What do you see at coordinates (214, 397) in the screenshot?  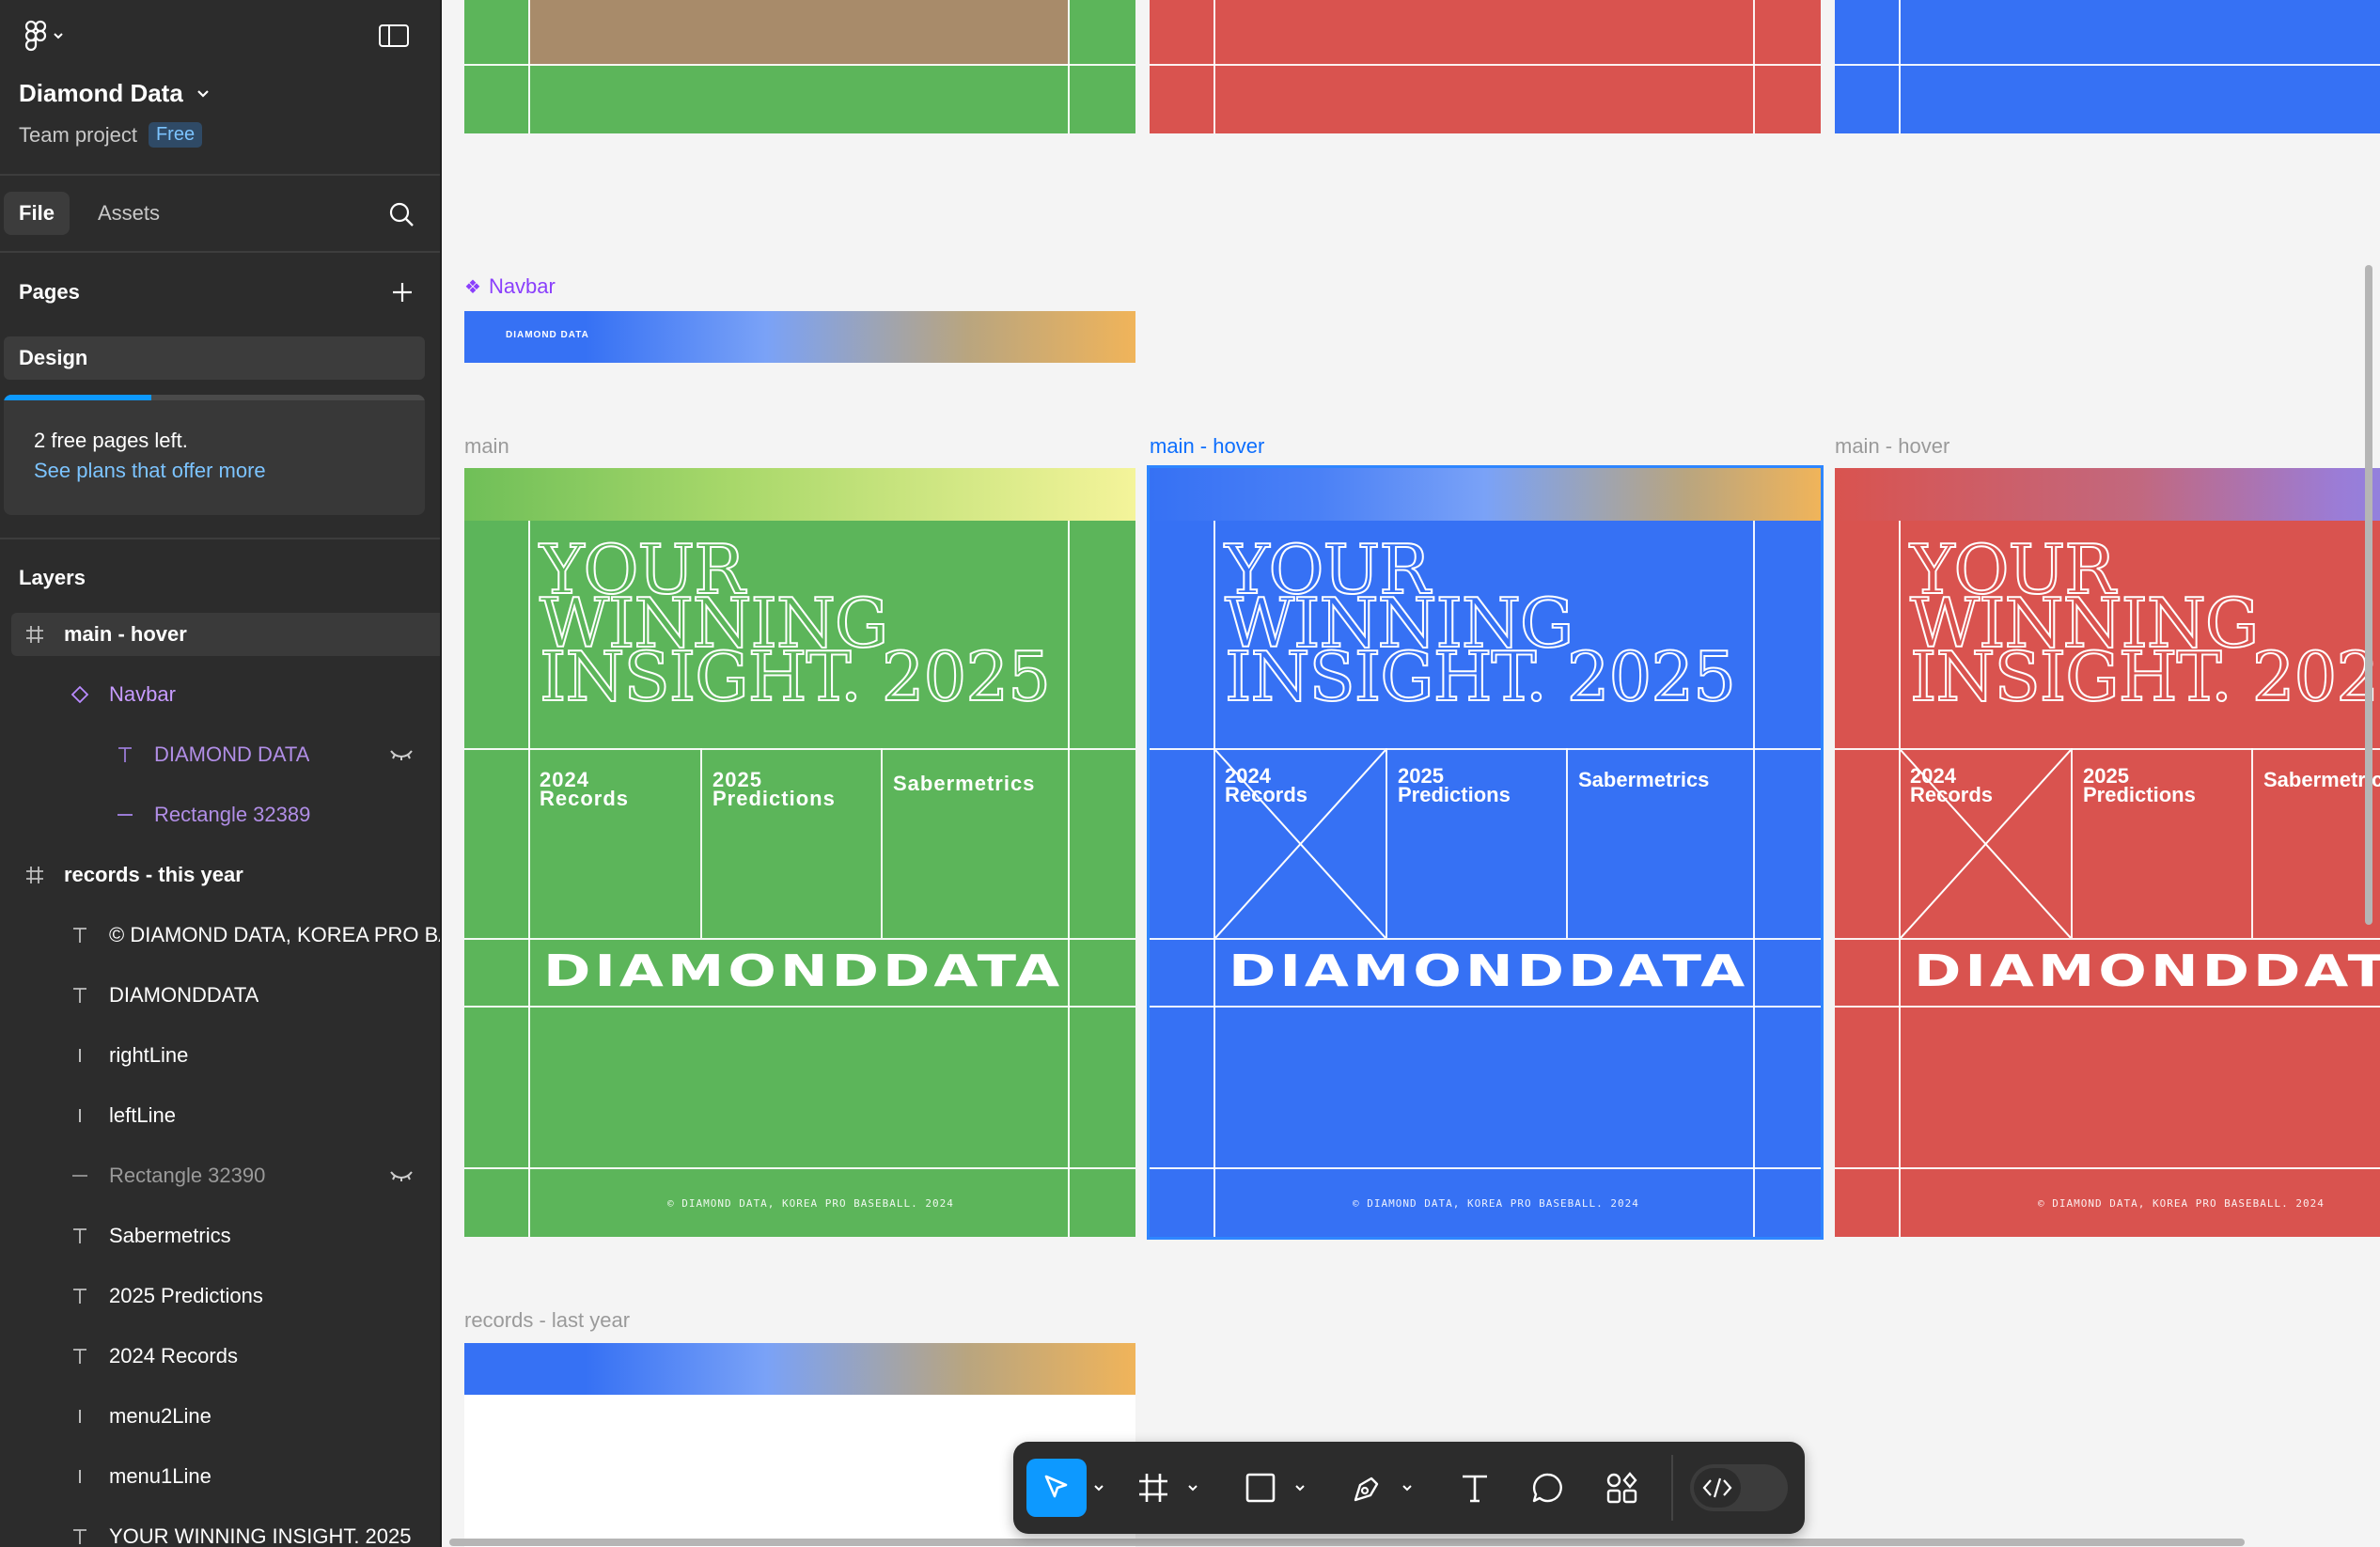 I see `free-pages-progress-track` at bounding box center [214, 397].